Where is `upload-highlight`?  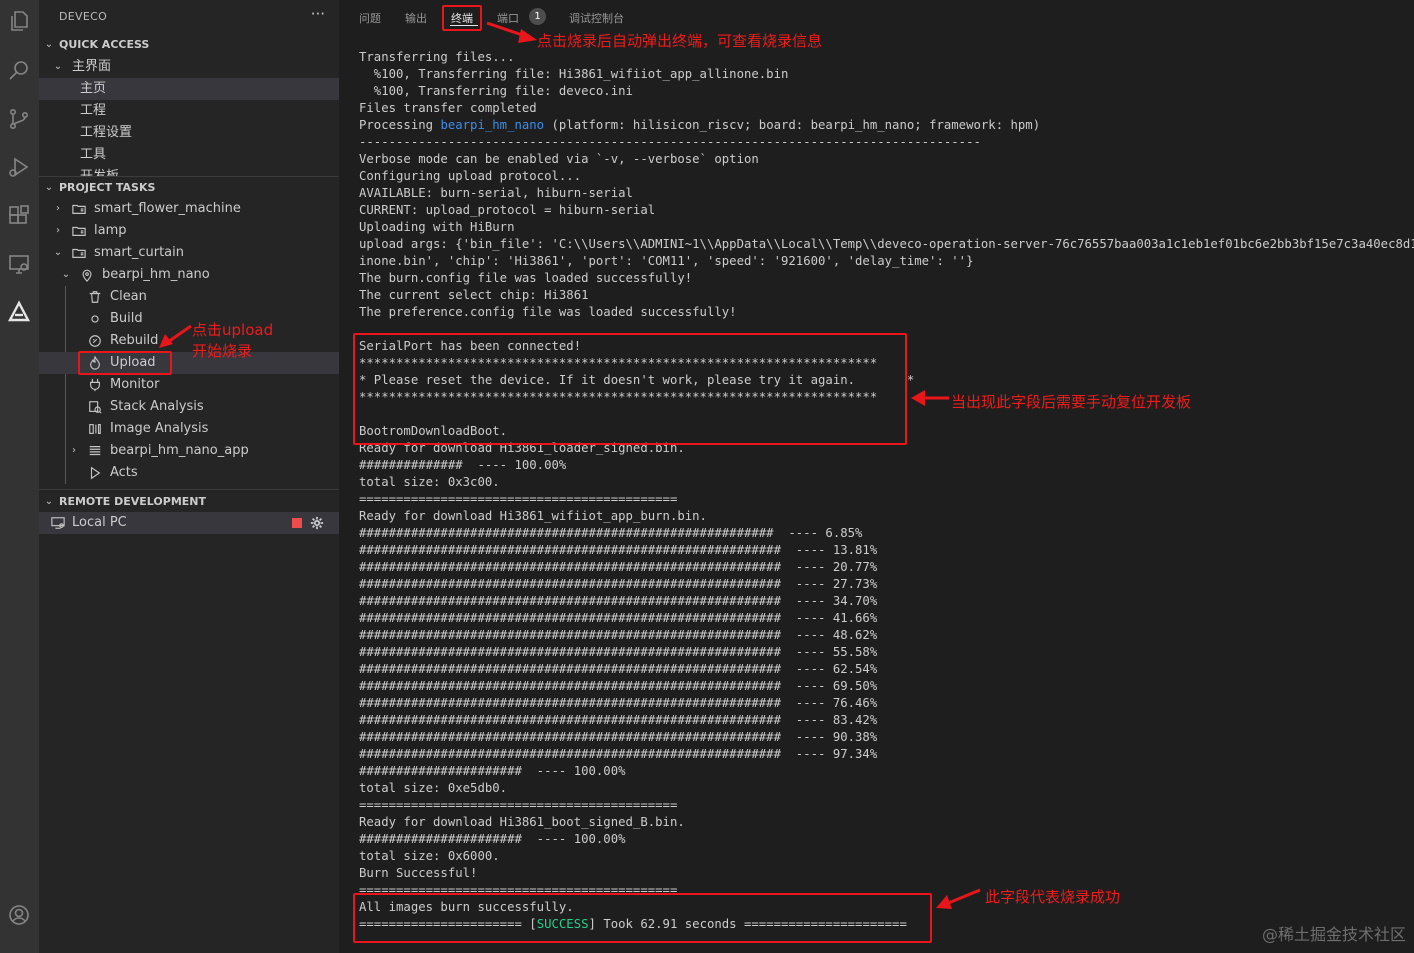
upload-highlight is located at coordinates (125, 363).